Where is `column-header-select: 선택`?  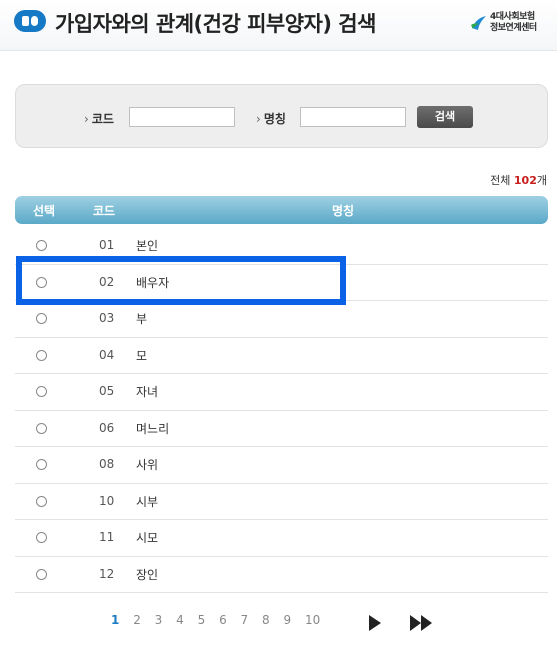
column-header-select: 선택 is located at coordinates (44, 211).